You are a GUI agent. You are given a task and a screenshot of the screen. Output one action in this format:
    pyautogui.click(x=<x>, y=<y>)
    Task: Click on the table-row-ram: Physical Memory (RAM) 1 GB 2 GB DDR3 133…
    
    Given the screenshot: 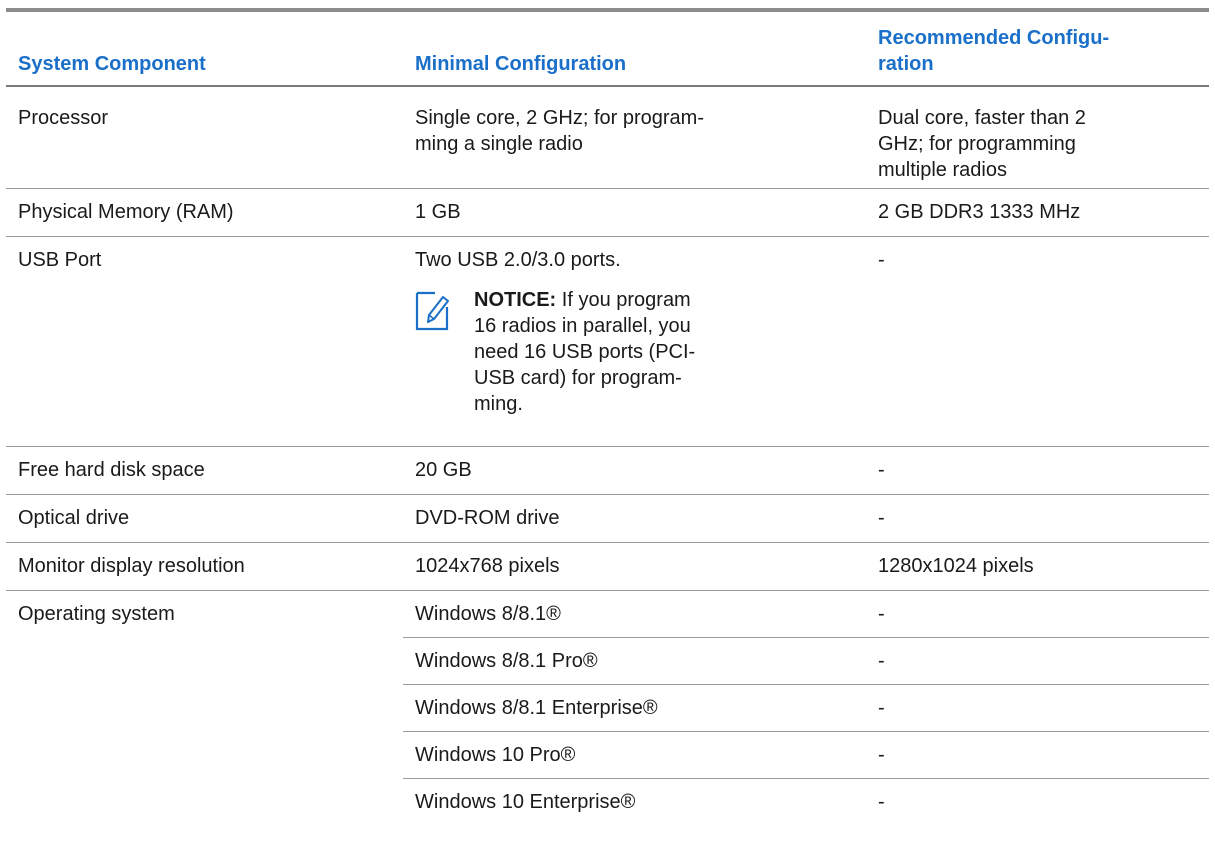 What is the action you would take?
    pyautogui.click(x=607, y=213)
    